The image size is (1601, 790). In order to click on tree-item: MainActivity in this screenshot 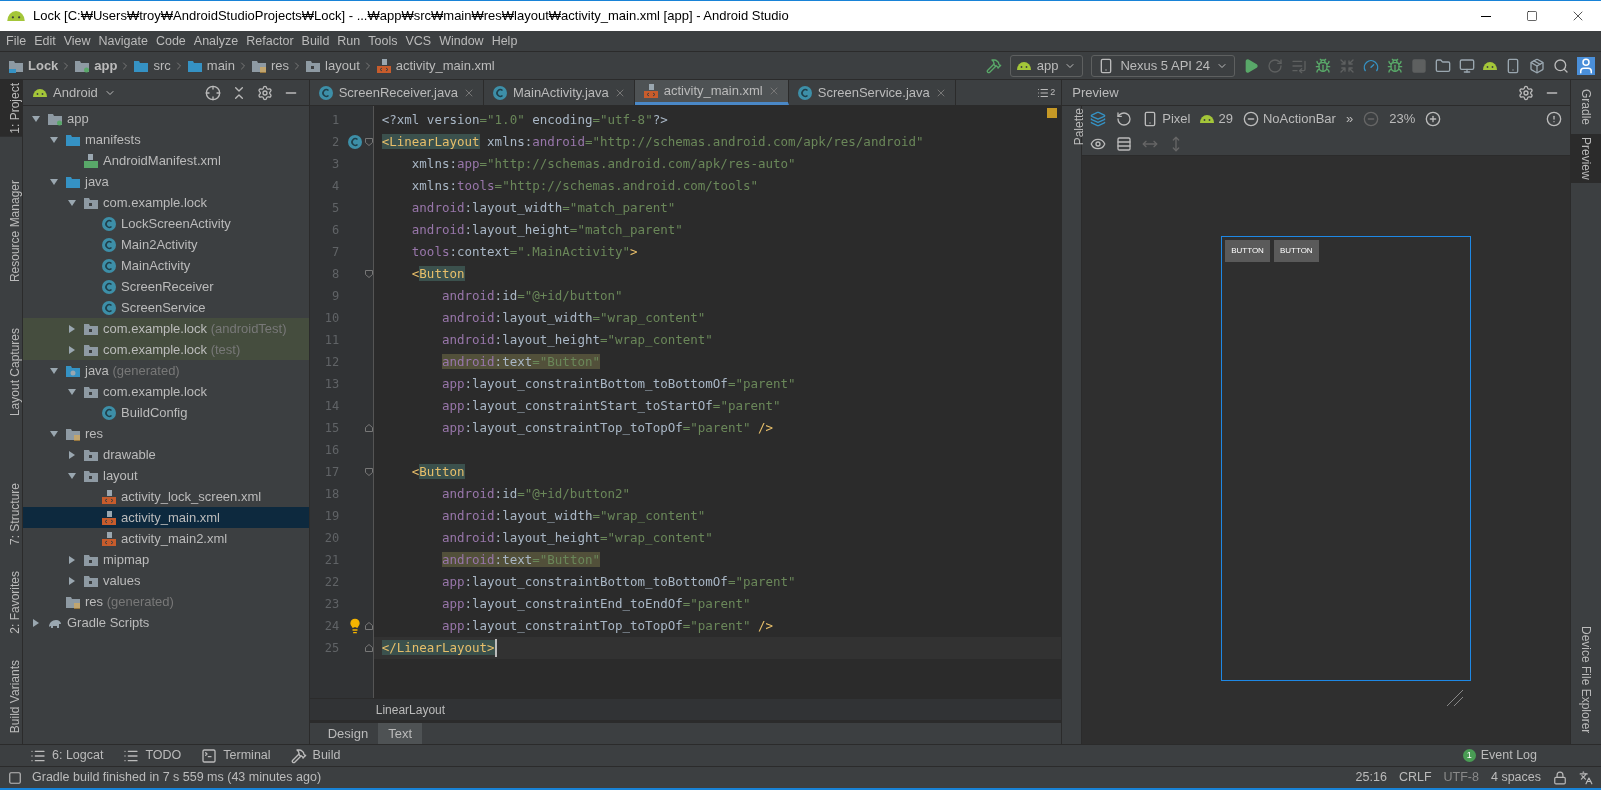, I will do `click(166, 265)`.